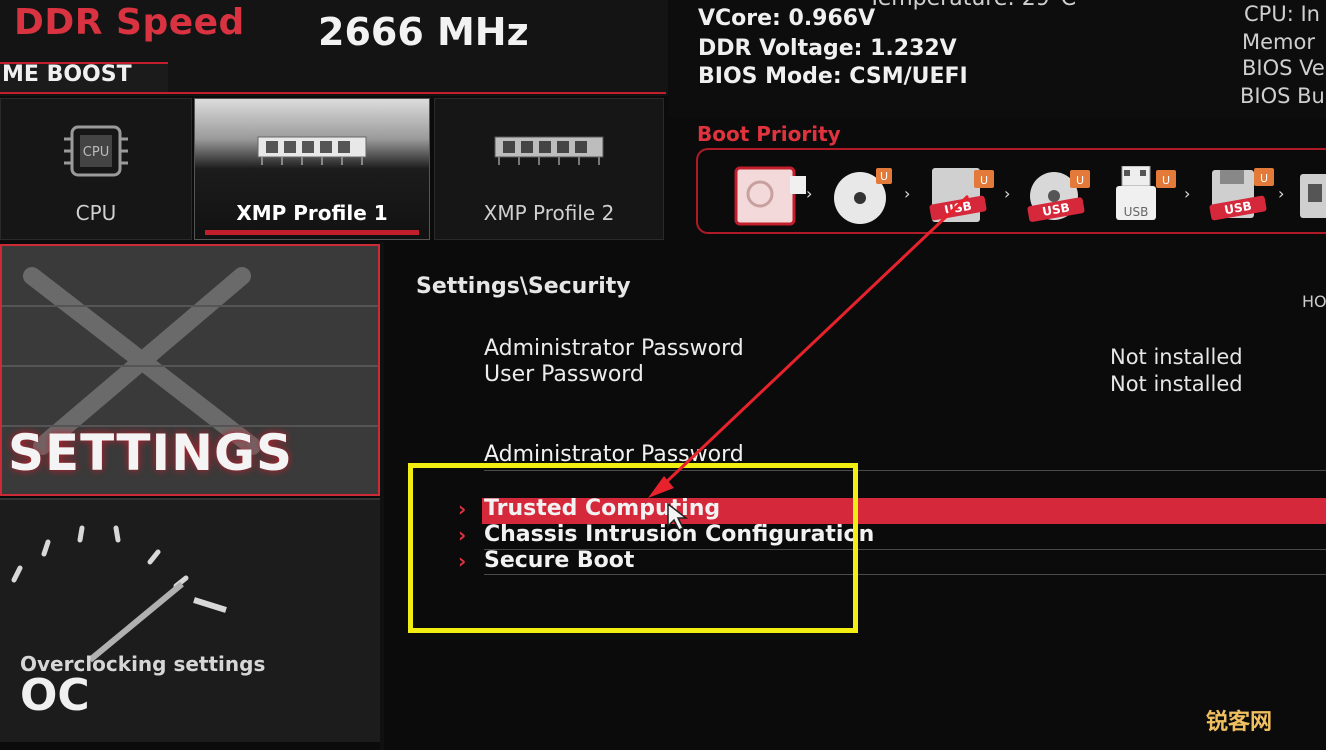  What do you see at coordinates (679, 519) in the screenshot?
I see `mouse-cursor-icon` at bounding box center [679, 519].